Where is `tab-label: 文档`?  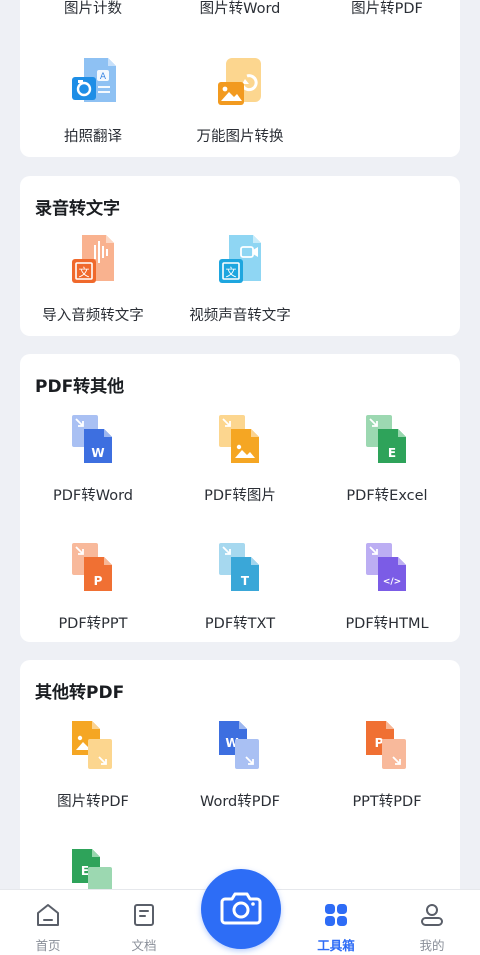 tab-label: 文档 is located at coordinates (144, 945).